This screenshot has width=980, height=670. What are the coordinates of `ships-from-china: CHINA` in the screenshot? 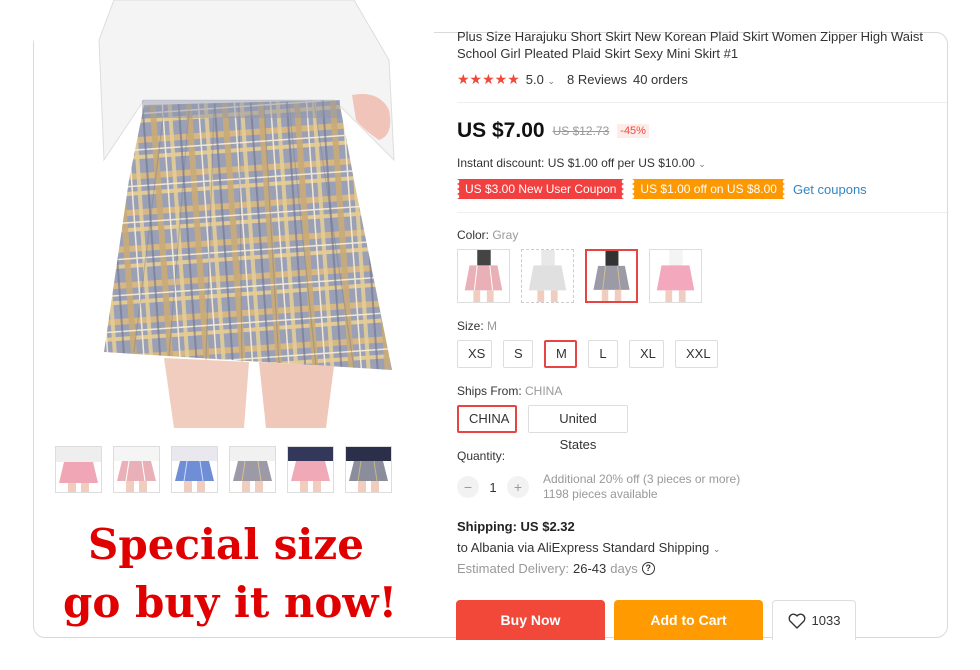 It's located at (487, 419).